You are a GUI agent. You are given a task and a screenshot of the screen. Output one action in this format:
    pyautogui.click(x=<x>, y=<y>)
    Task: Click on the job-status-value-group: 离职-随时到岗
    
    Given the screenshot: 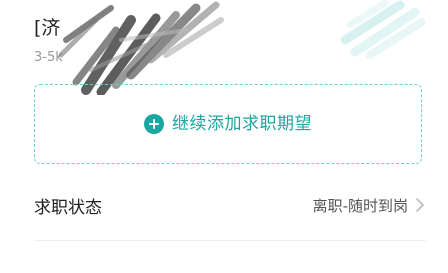 What is the action you would take?
    pyautogui.click(x=369, y=205)
    